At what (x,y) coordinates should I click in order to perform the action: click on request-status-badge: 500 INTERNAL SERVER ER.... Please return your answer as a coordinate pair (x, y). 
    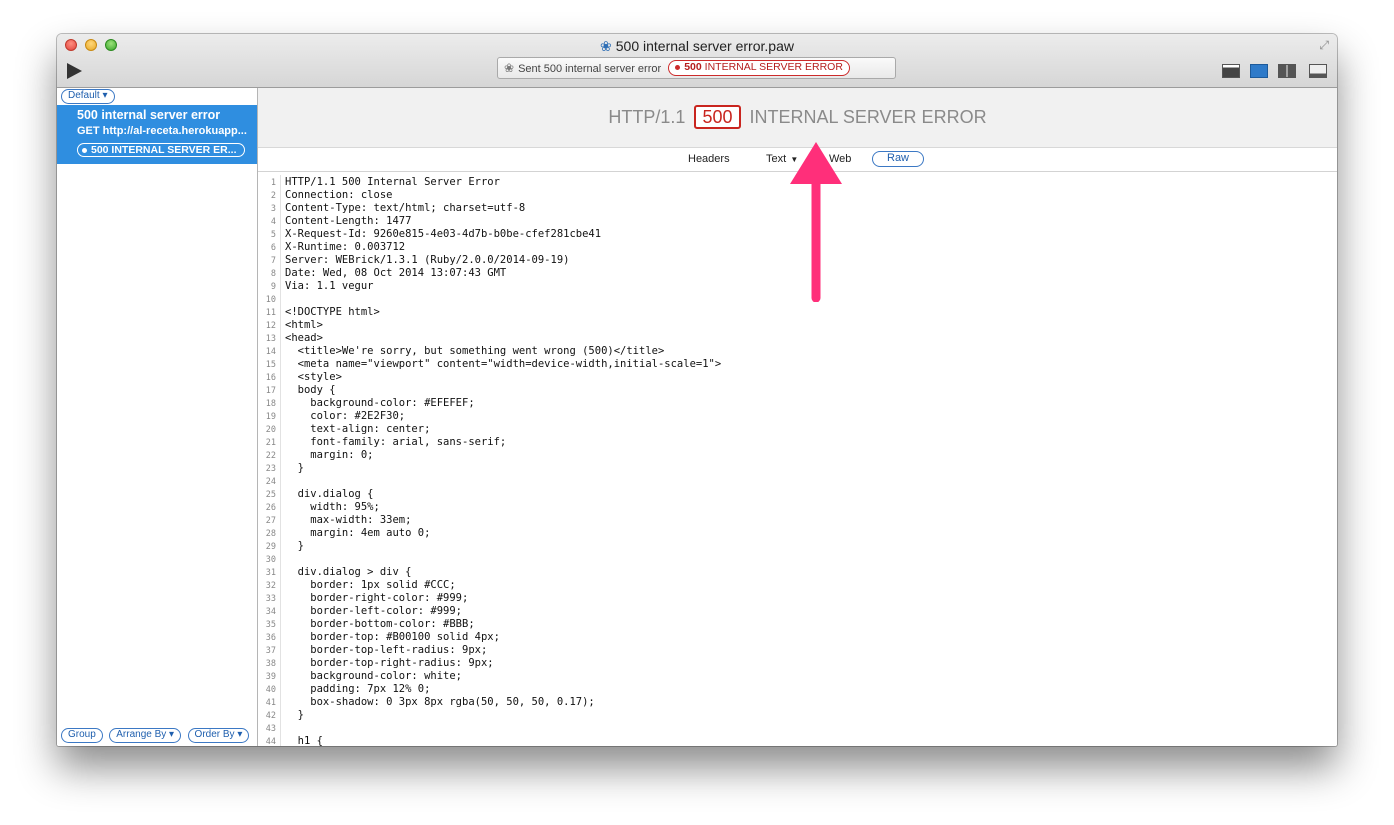
    Looking at the image, I should click on (161, 150).